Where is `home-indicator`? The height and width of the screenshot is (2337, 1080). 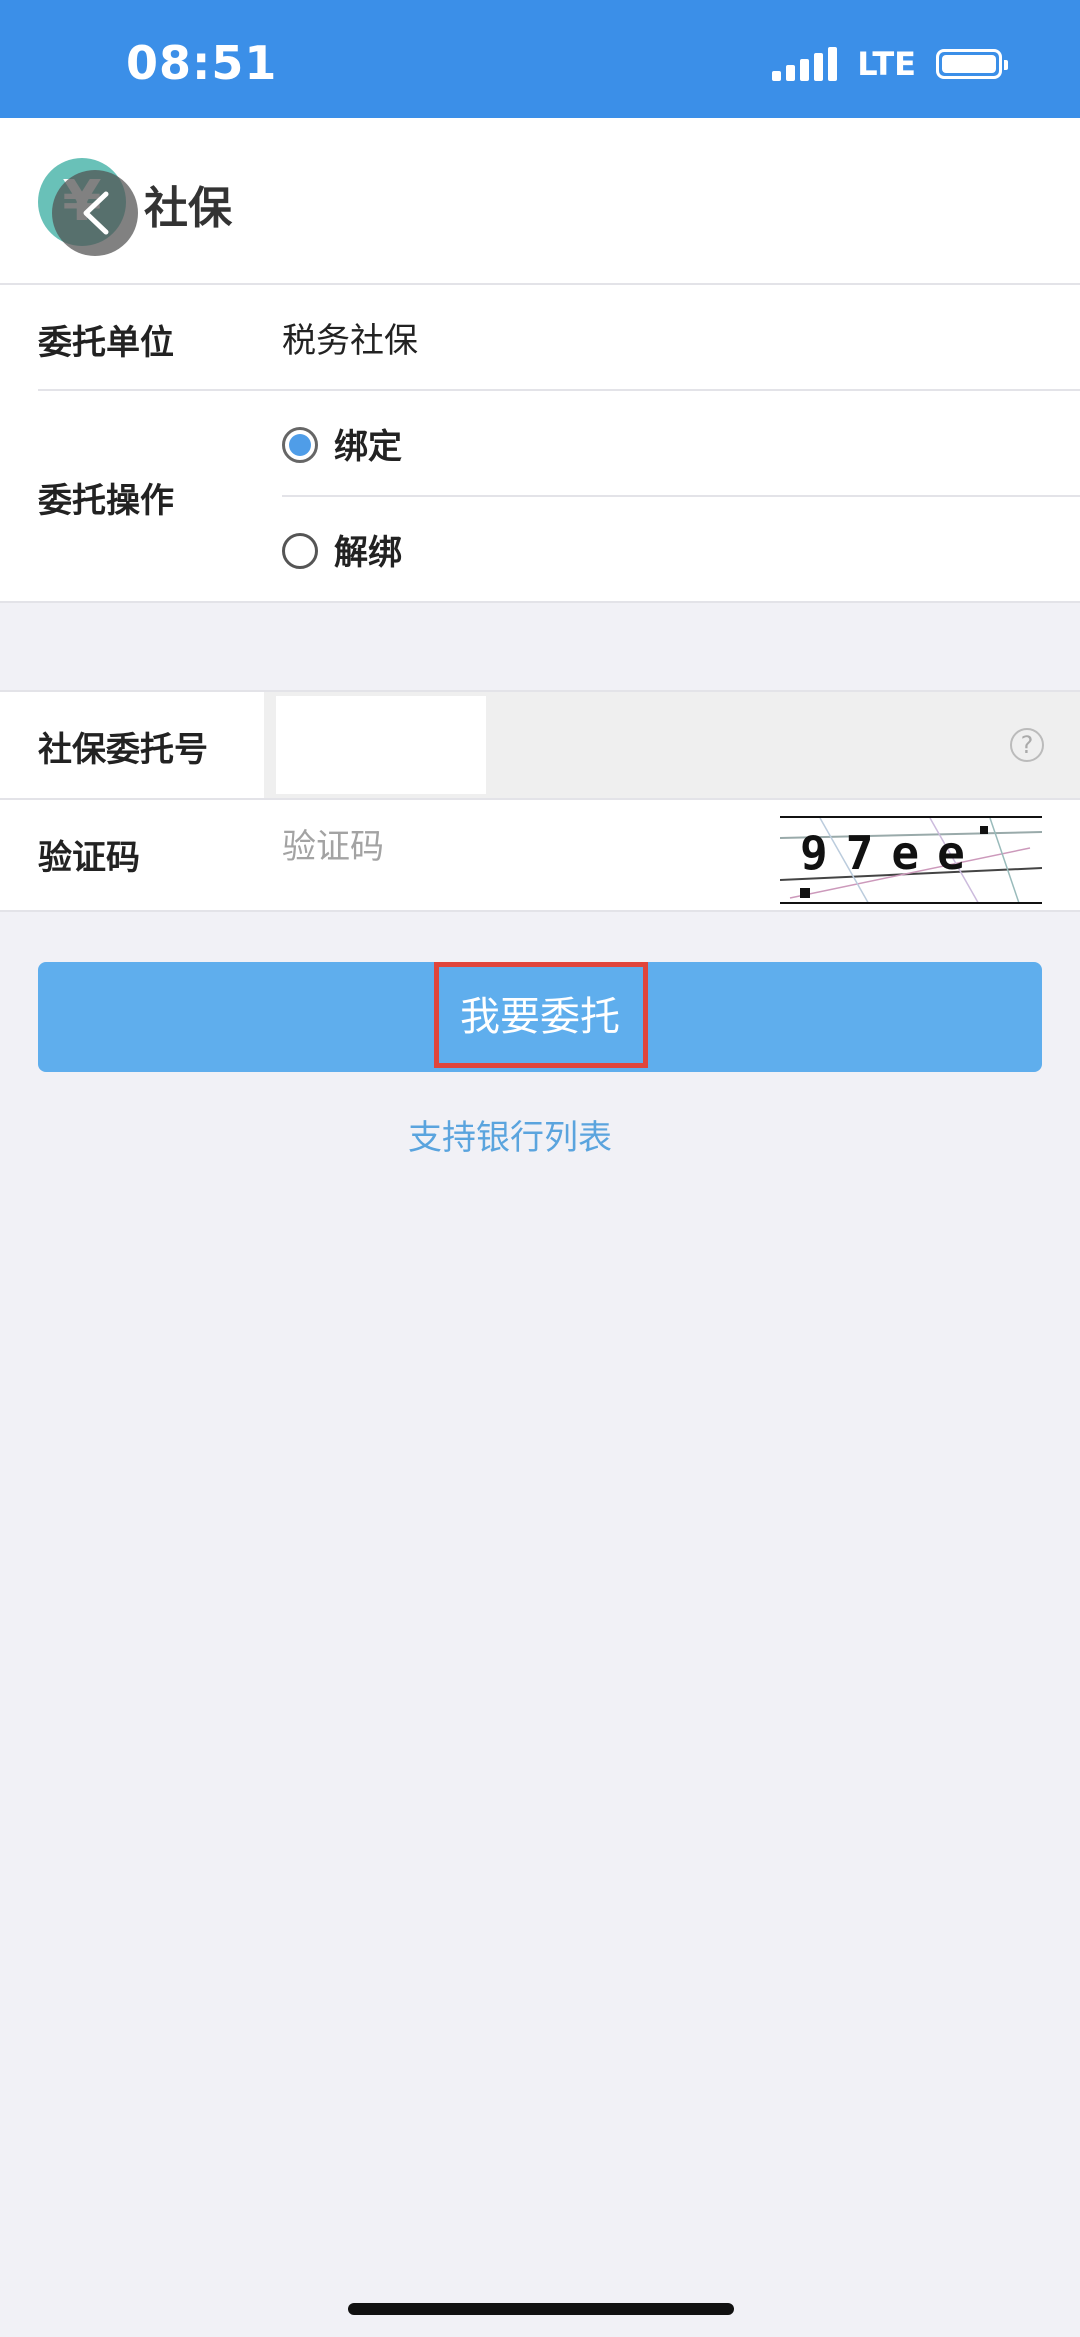
home-indicator is located at coordinates (541, 2309).